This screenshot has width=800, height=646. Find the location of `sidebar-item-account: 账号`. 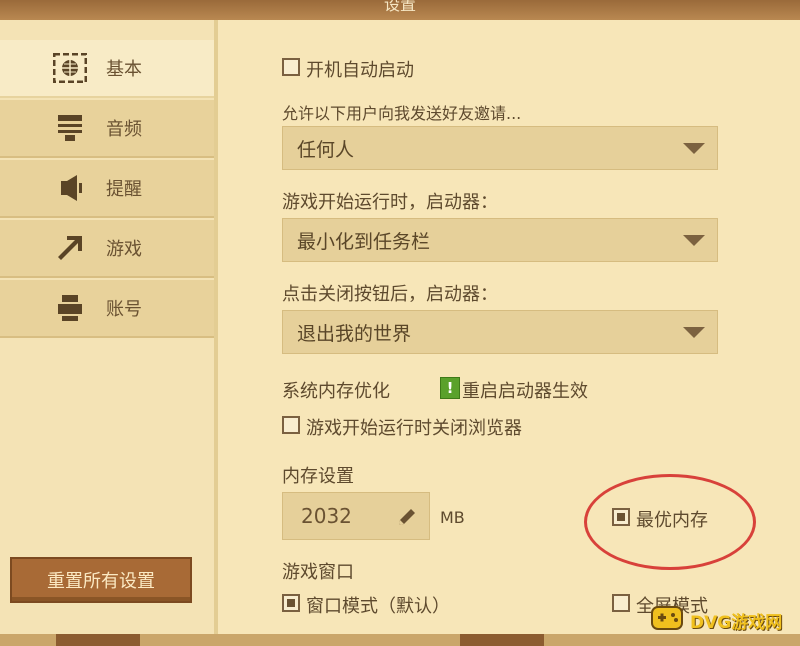

sidebar-item-account: 账号 is located at coordinates (107, 309).